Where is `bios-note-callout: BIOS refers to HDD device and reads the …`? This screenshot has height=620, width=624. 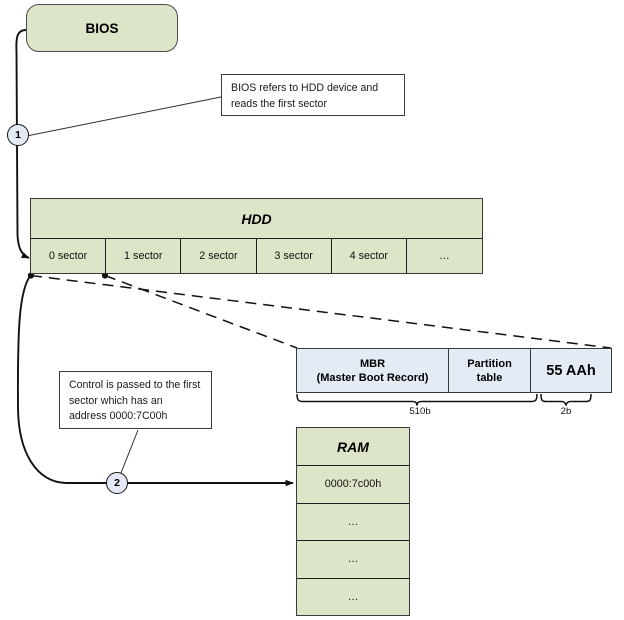 bios-note-callout: BIOS refers to HDD device and reads the … is located at coordinates (313, 95).